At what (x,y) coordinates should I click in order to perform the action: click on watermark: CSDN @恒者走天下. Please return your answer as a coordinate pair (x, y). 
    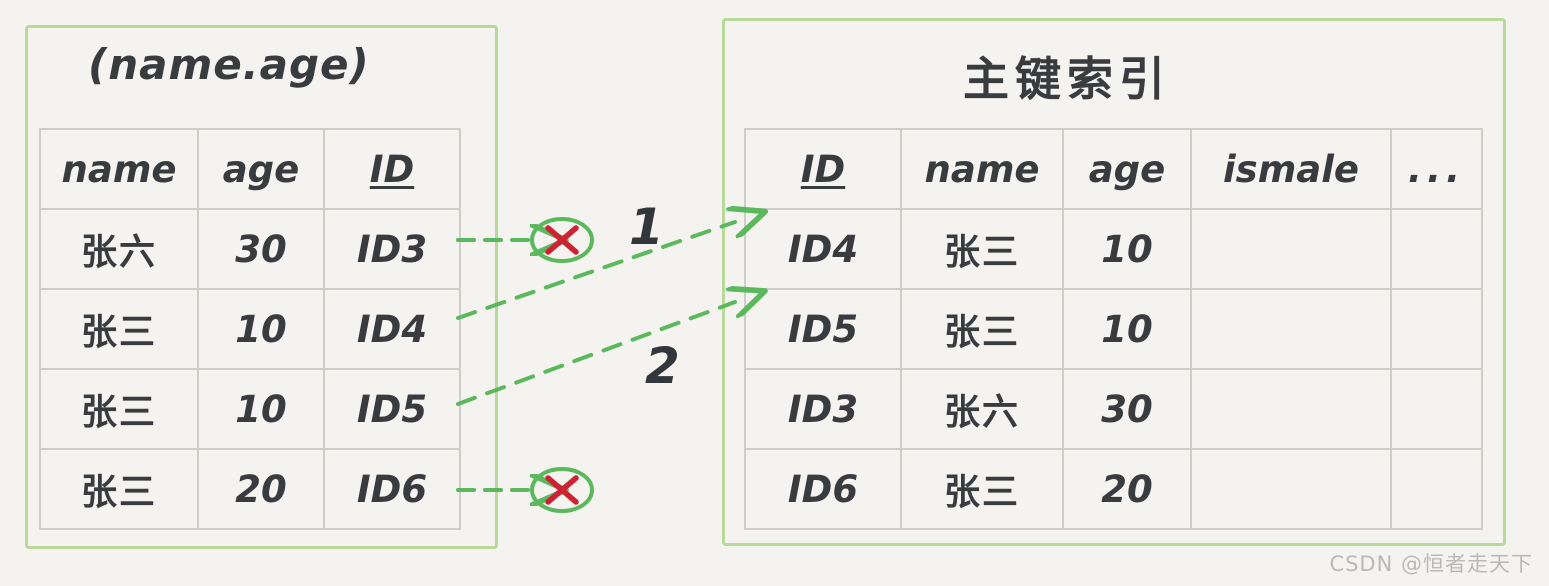
    Looking at the image, I should click on (1431, 564).